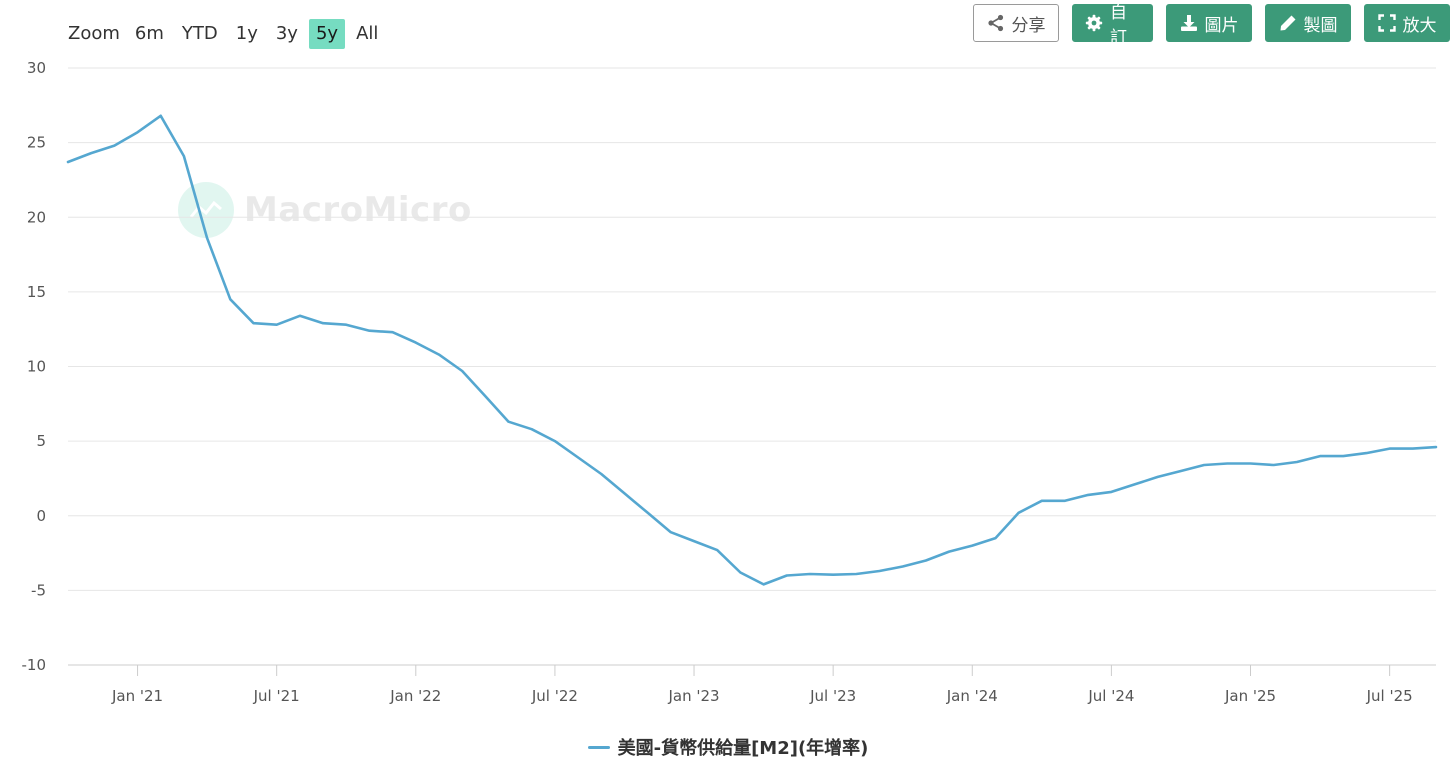 Image resolution: width=1456 pixels, height=766 pixels. I want to click on y-tick-label: 15, so click(36, 292).